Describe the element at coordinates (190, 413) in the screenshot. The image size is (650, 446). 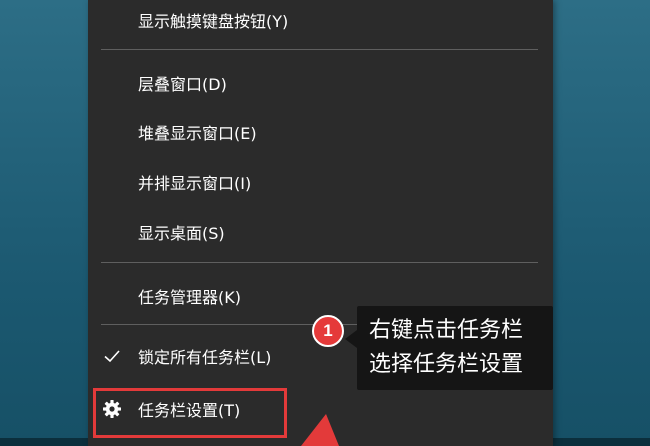
I see `highlight-box` at that location.